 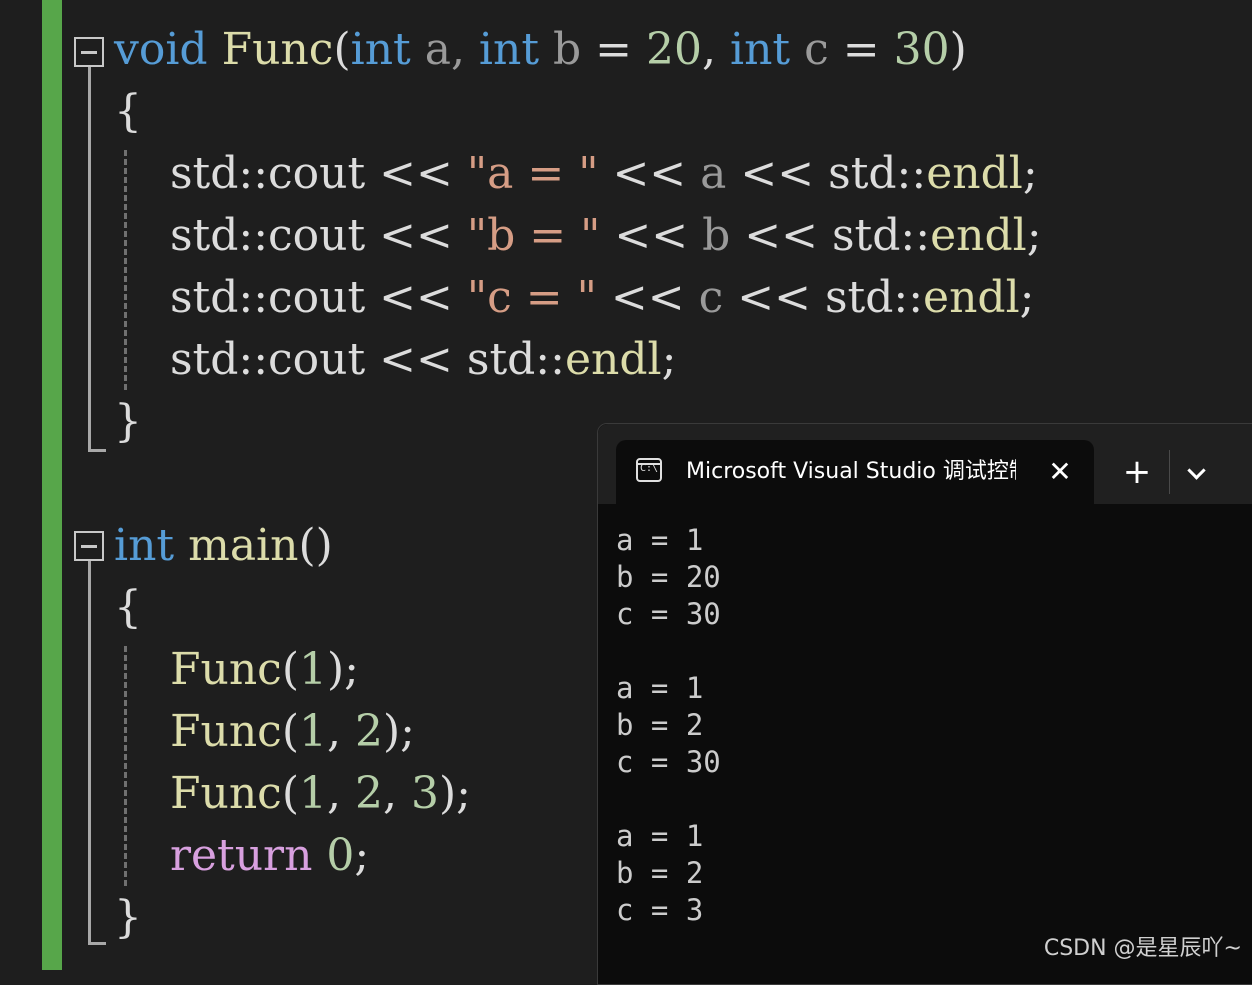 I want to click on code-token: std::cout << std::, so click(x=339, y=359).